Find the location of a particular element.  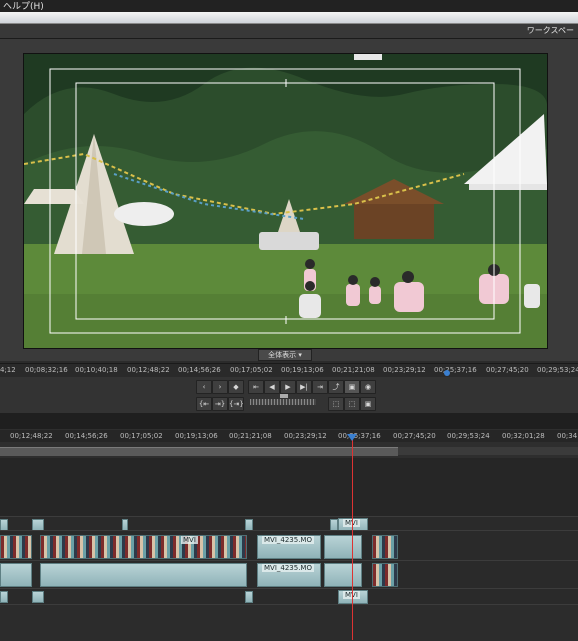

go-to-in-icon: ⇤ is located at coordinates (256, 387).